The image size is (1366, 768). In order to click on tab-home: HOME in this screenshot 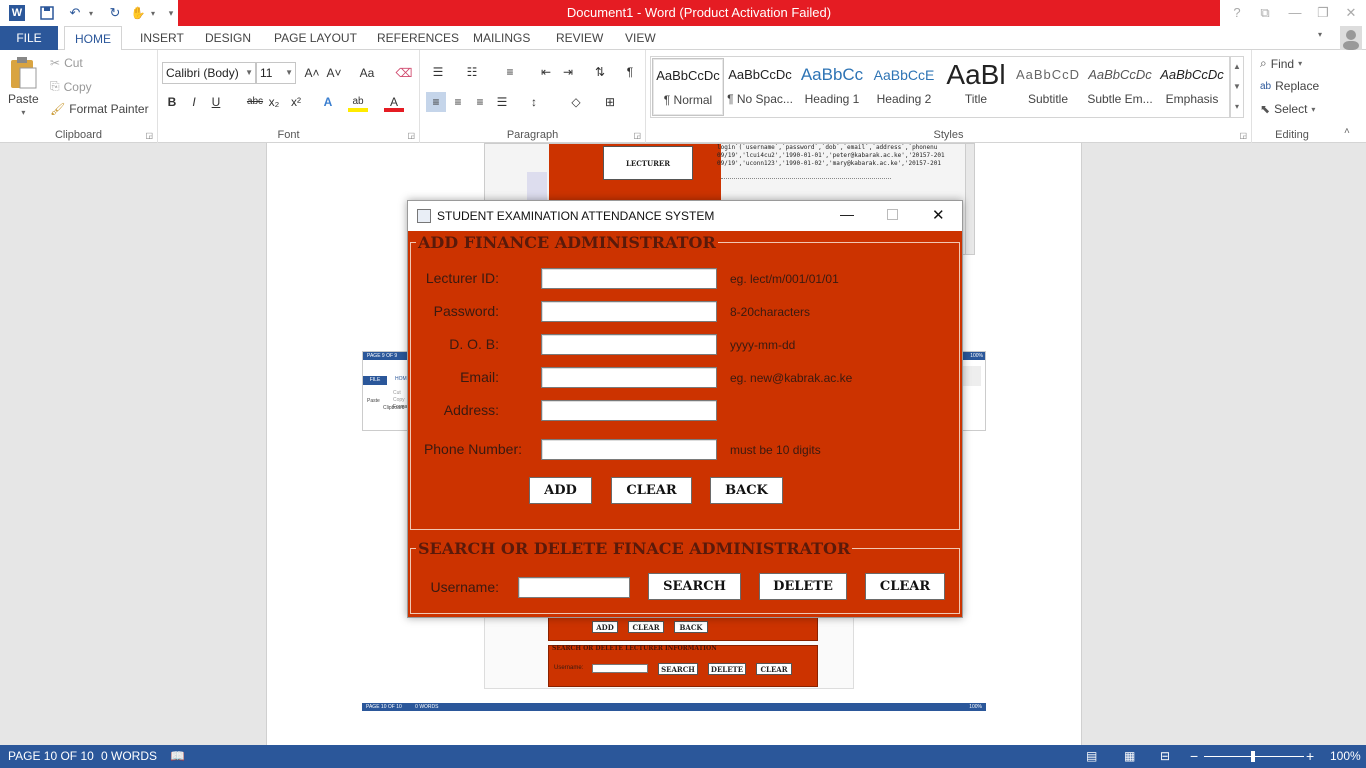, I will do `click(93, 38)`.